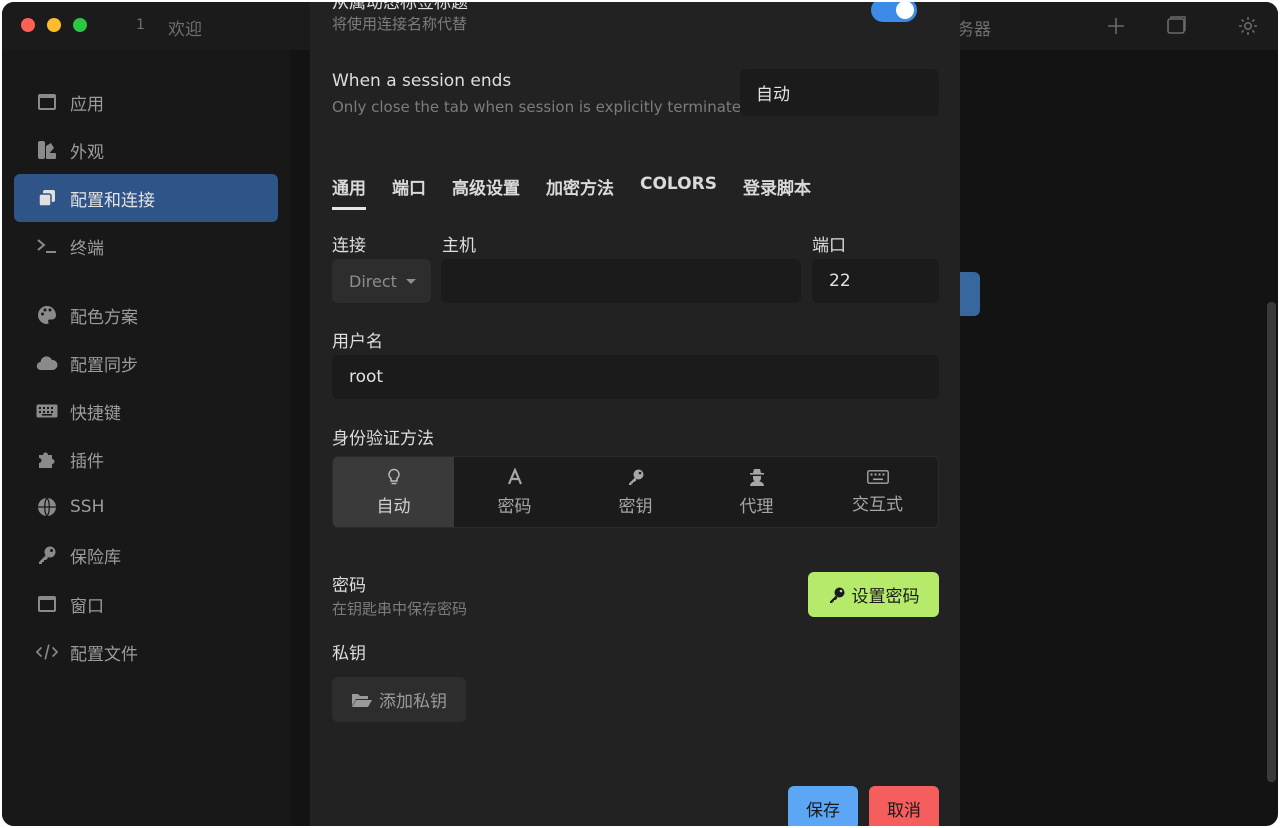  Describe the element at coordinates (877, 492) in the screenshot. I see `auth-option-interactive: 交互式` at that location.